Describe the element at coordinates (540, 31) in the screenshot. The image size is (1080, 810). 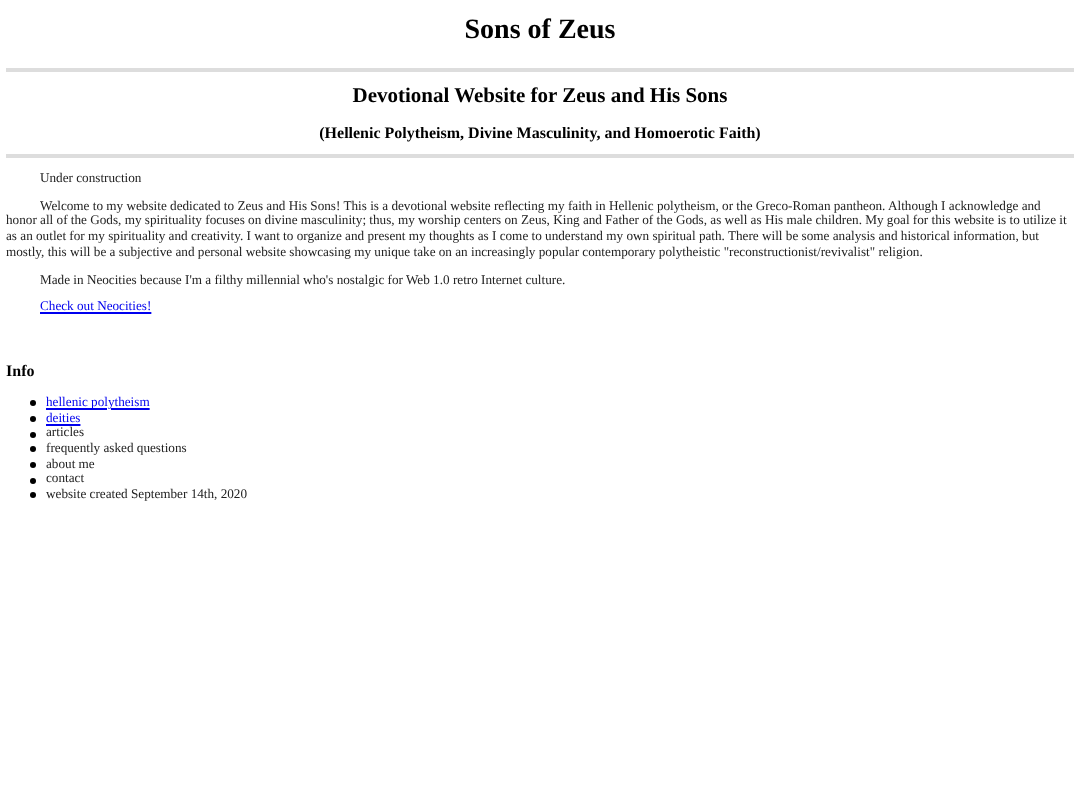
I see `site-title: Sons of Zeus` at that location.